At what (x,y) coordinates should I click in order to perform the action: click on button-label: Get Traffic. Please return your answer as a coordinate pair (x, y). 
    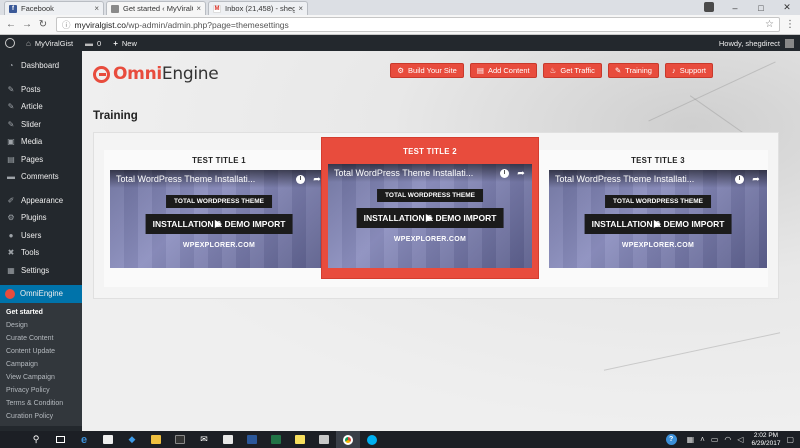
    Looking at the image, I should click on (577, 70).